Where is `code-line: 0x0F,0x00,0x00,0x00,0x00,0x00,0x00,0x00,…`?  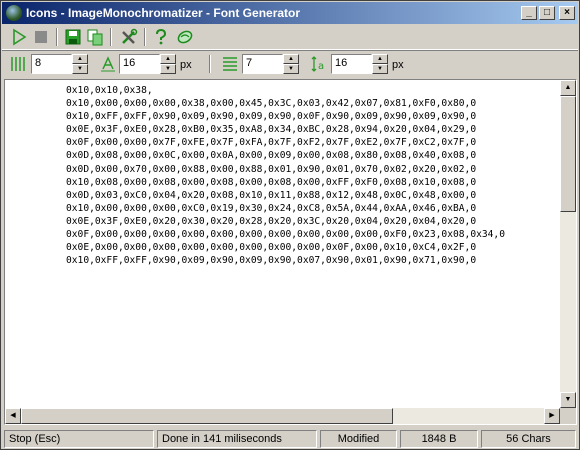
code-line: 0x0F,0x00,0x00,0x00,0x00,0x00,0x00,0x00,… is located at coordinates (285, 234).